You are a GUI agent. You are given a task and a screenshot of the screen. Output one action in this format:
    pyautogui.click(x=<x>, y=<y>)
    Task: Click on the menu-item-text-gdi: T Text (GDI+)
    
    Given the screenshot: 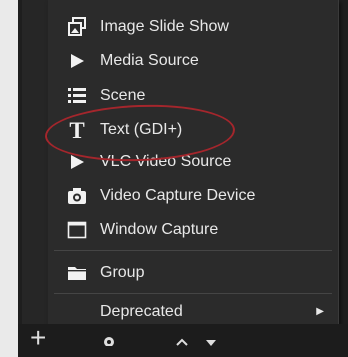 What is the action you would take?
    pyautogui.click(x=193, y=129)
    